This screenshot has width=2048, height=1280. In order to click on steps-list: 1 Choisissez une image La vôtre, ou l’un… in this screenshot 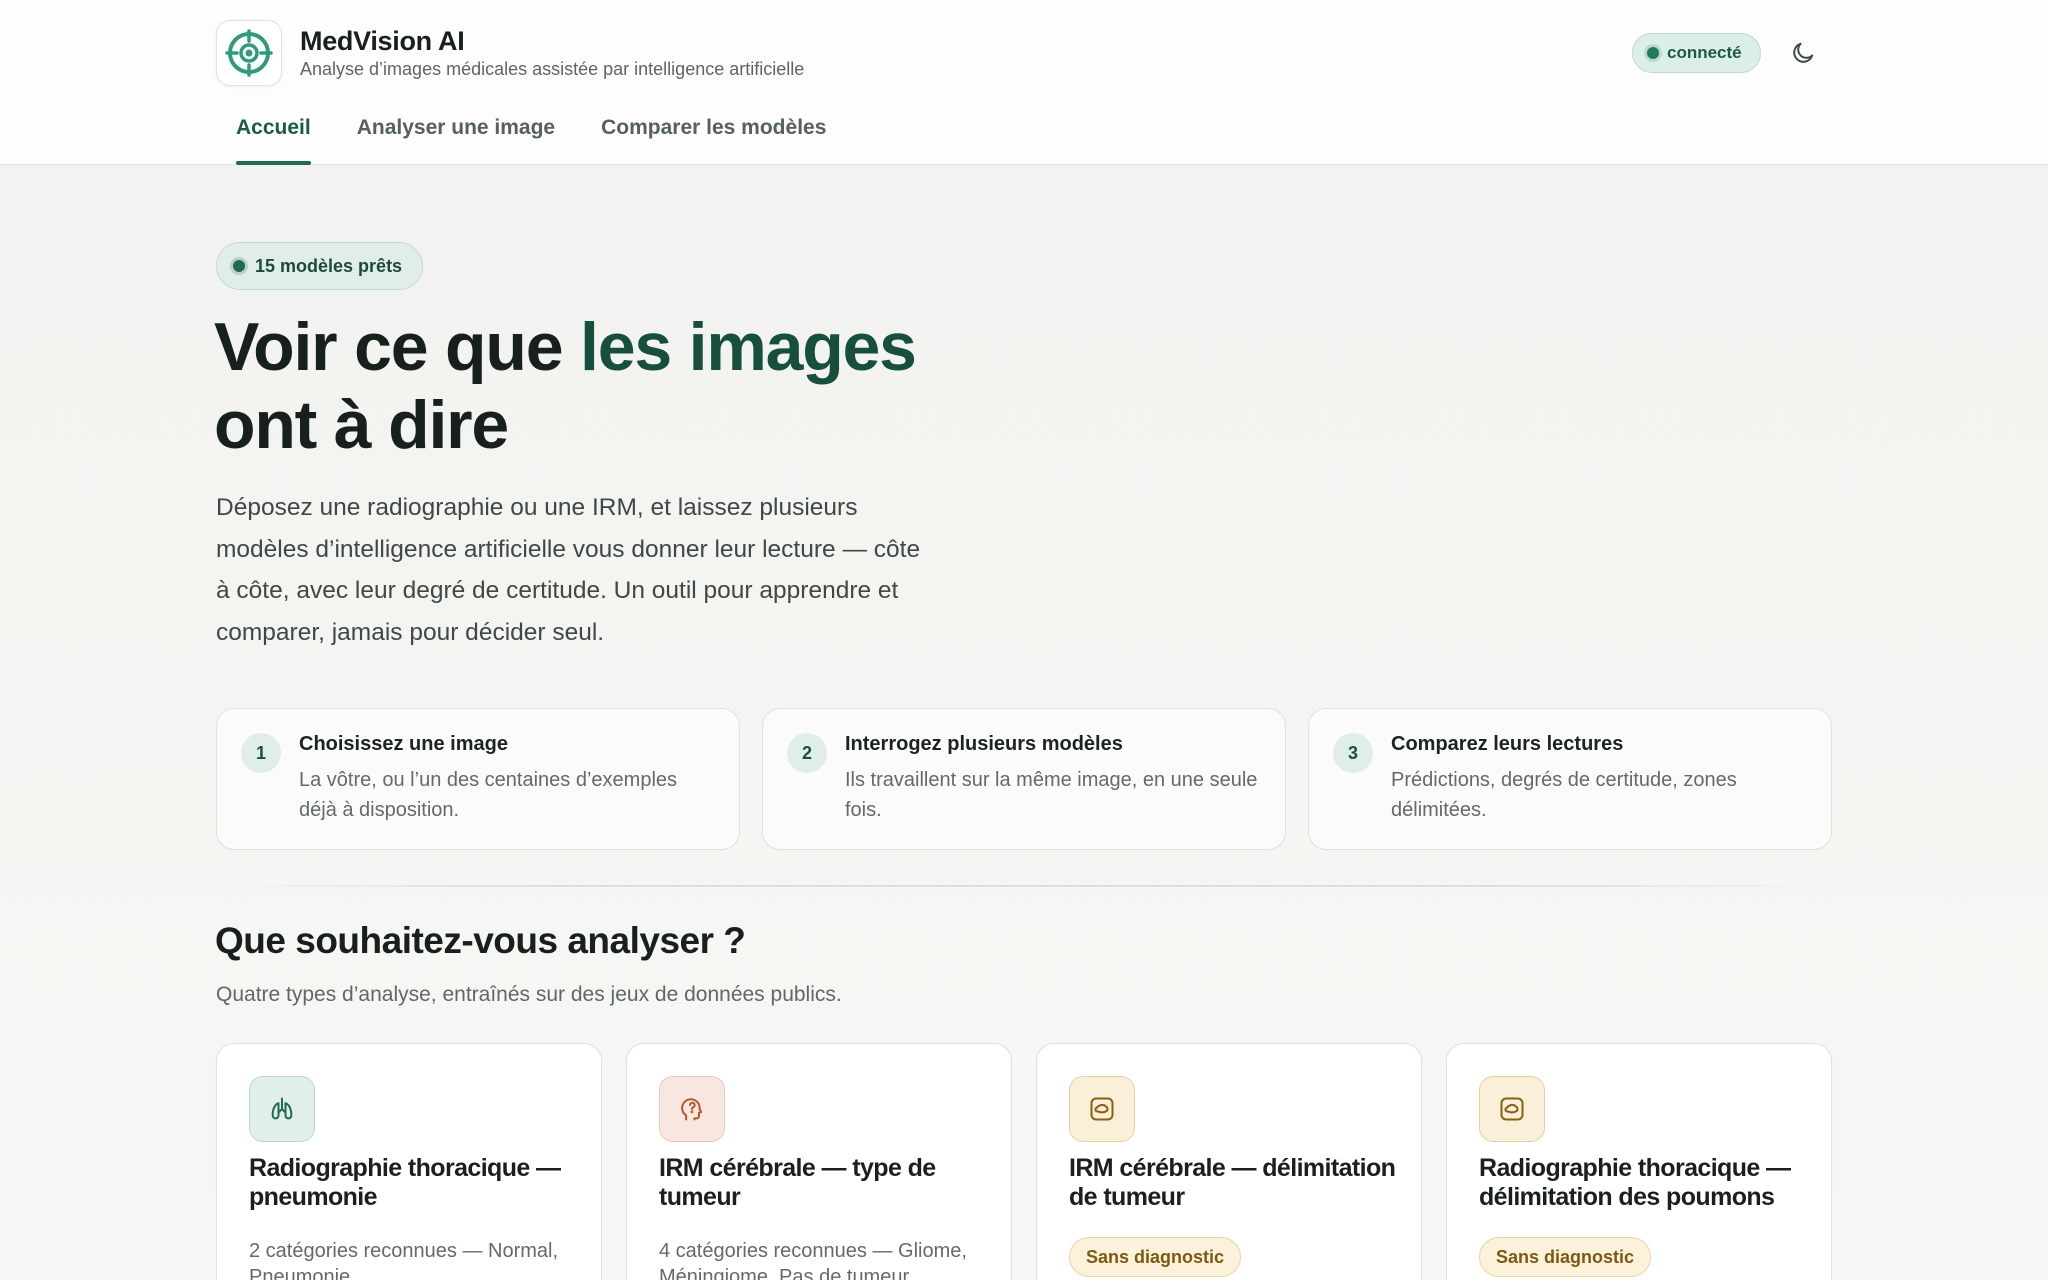, I will do `click(1024, 779)`.